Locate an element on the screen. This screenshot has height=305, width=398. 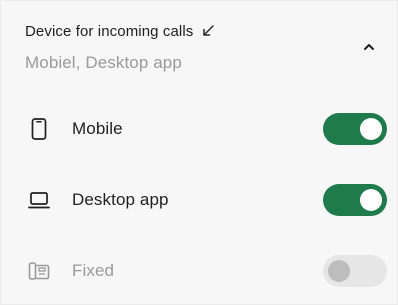
device-label-desktop-app: Desktop app is located at coordinates (120, 199).